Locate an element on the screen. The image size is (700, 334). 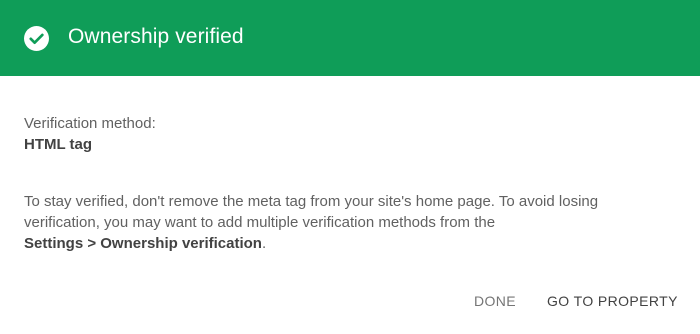
settings-path: Settings > Ownership verification is located at coordinates (143, 243).